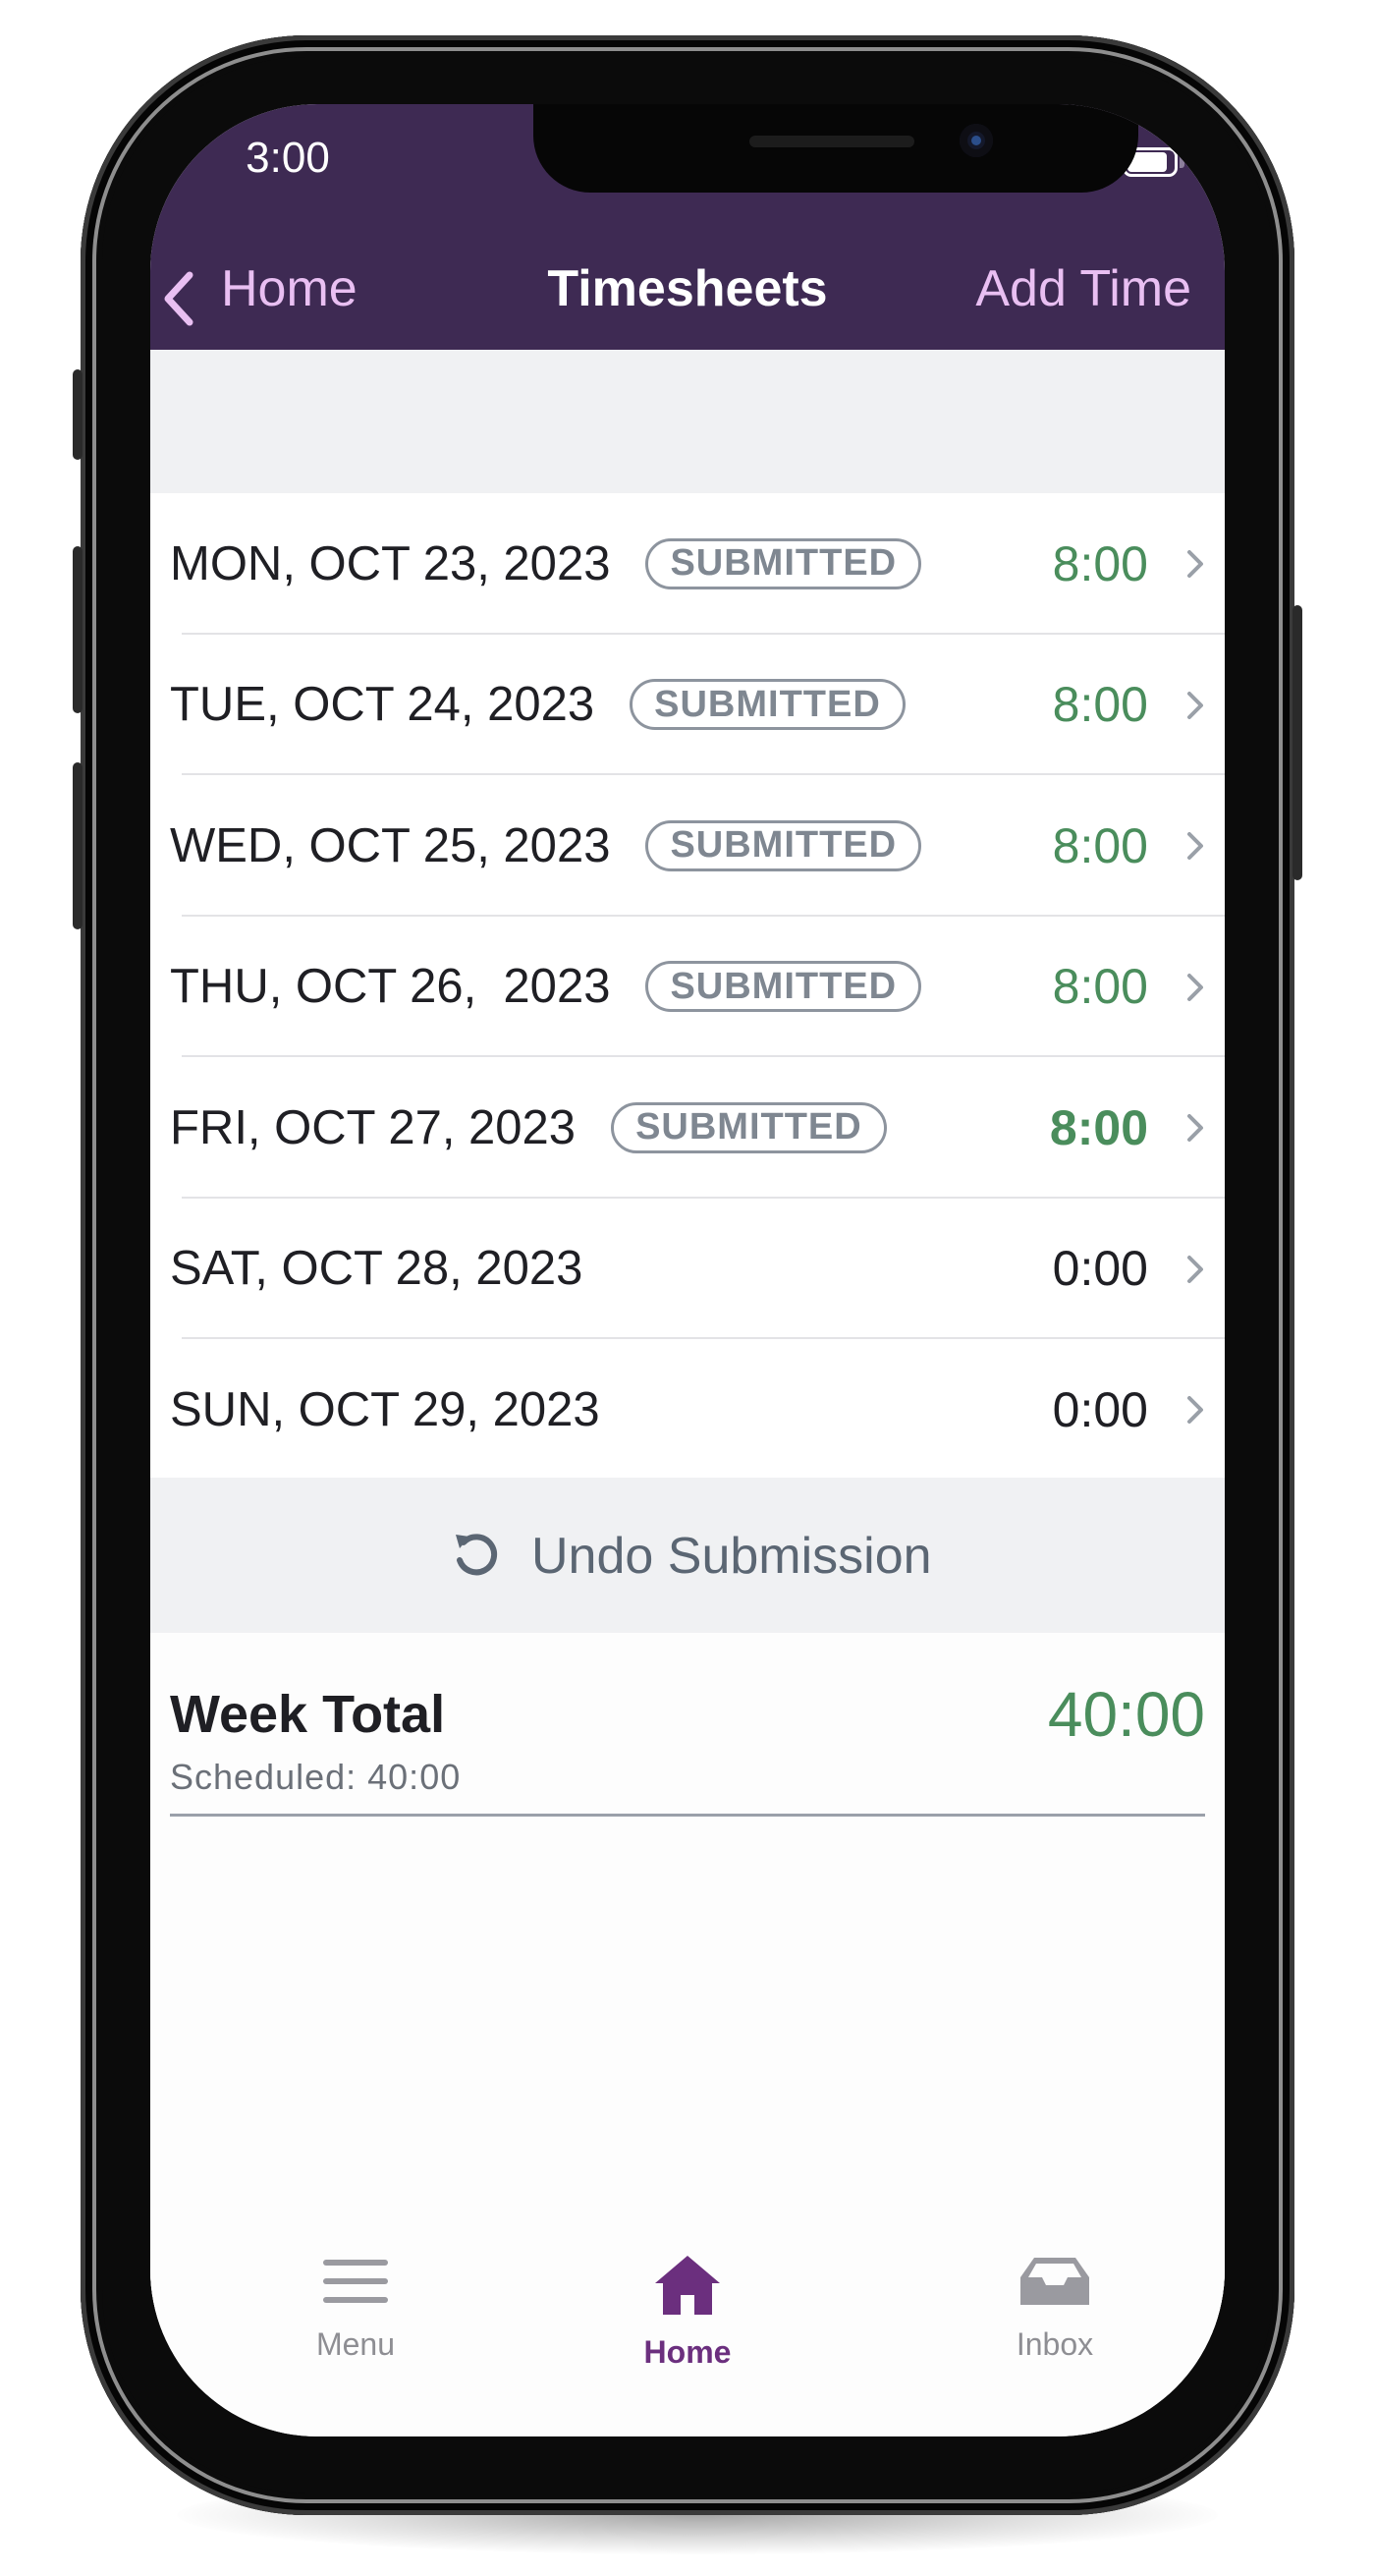 Image resolution: width=1375 pixels, height=2576 pixels. What do you see at coordinates (316, 1777) in the screenshot?
I see `scheduled-hours: Scheduled: 40:00` at bounding box center [316, 1777].